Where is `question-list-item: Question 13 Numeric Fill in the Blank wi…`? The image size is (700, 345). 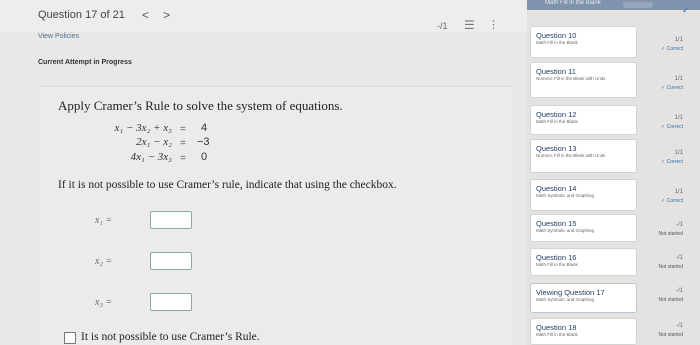 question-list-item: Question 13 Numeric Fill in the Blank wi… is located at coordinates (583, 156).